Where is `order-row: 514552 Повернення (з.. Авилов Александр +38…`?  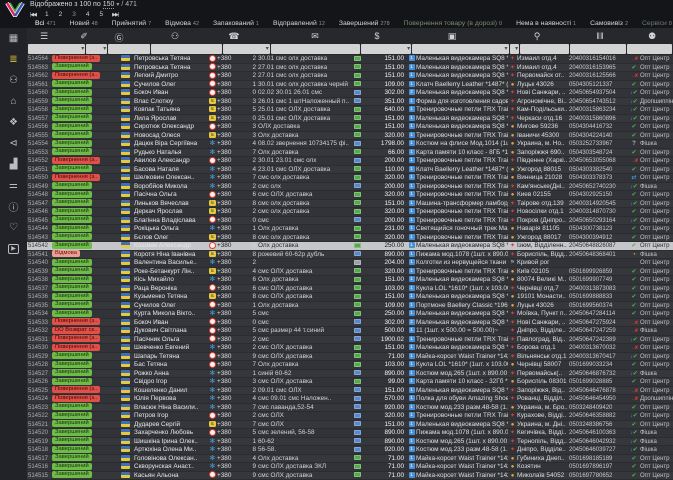
order-row: 514552 Повернення (з.. Авилов Александр +38… is located at coordinates (350, 161).